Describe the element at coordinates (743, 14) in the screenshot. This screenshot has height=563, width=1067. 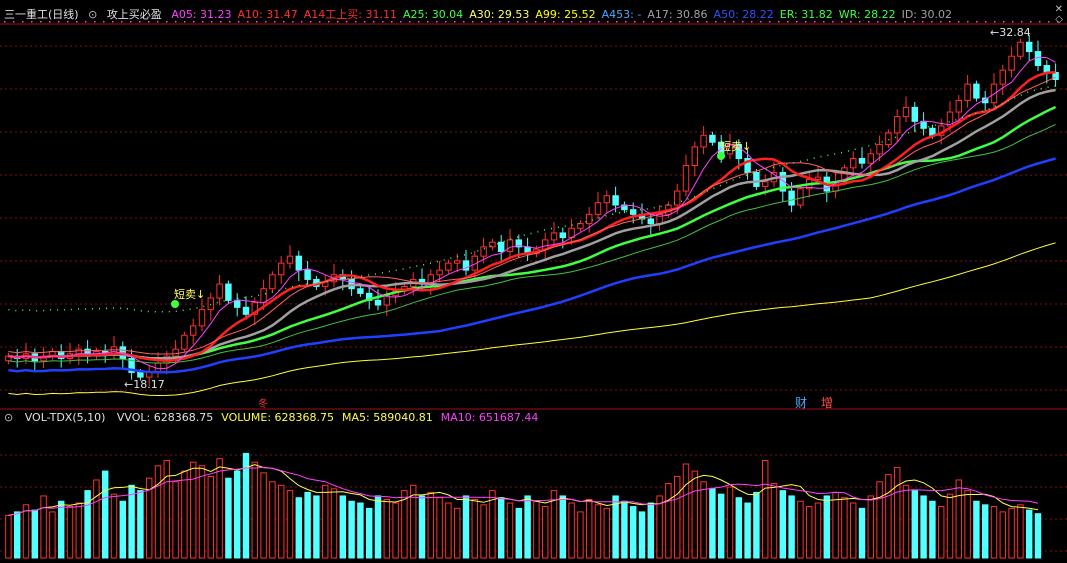
I see `ma-value-8: A50: 28.22` at that location.